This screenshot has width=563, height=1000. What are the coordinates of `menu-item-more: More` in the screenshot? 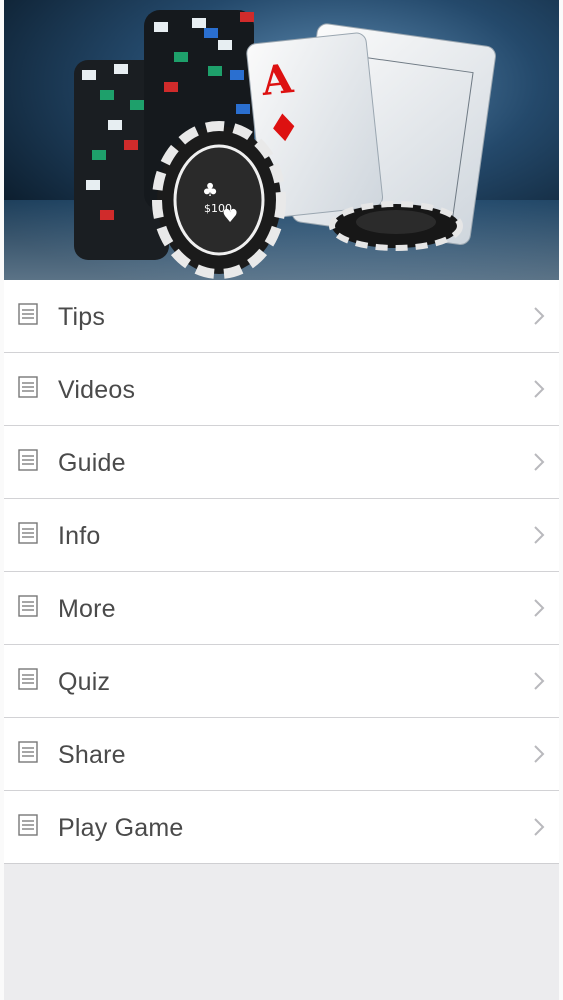 It's located at (281, 607).